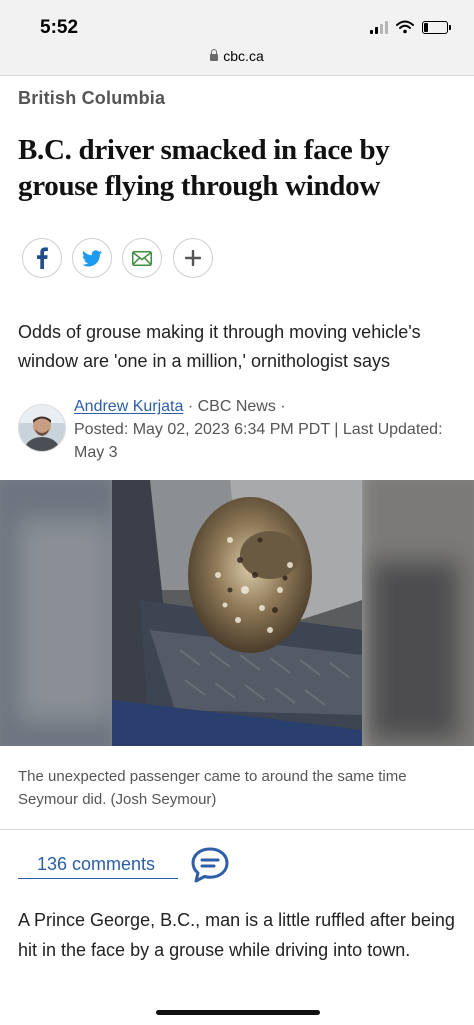 The width and height of the screenshot is (474, 1025). I want to click on comments-link: 136 comments, so click(98, 865).